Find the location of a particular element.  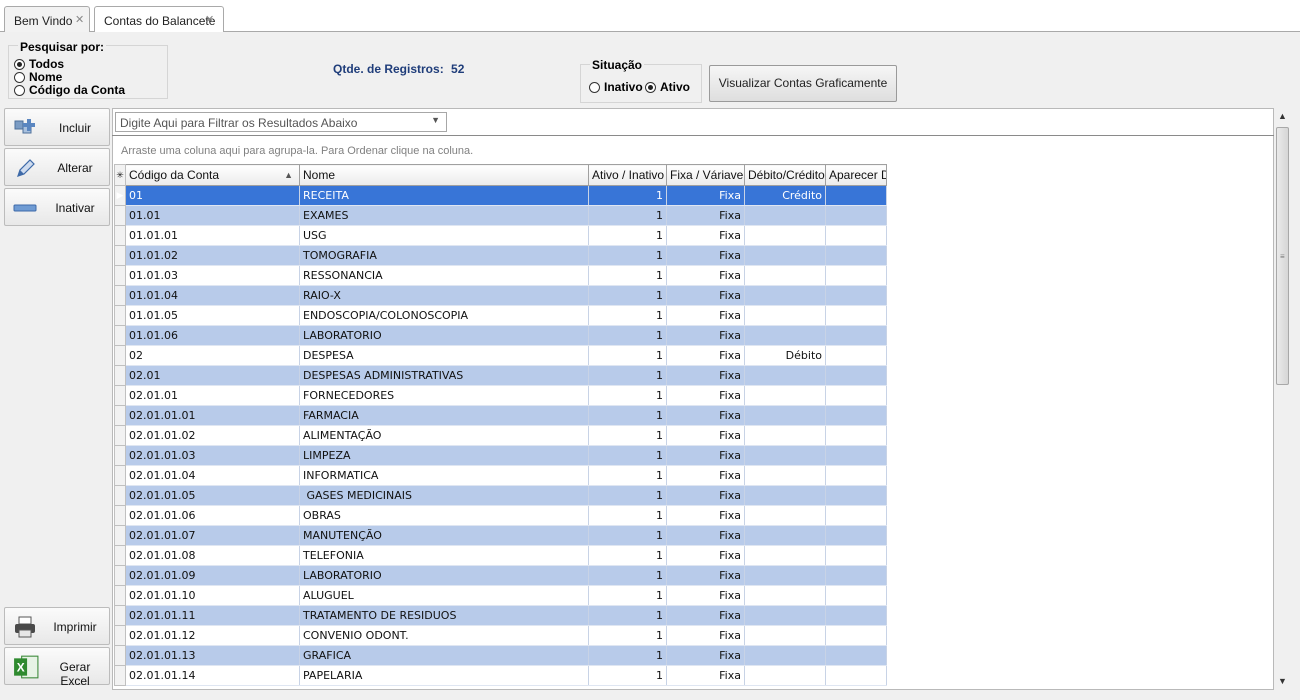

table-row: 01.01.02 TOMOGRAFIA 1 Fixa is located at coordinates (500, 255).